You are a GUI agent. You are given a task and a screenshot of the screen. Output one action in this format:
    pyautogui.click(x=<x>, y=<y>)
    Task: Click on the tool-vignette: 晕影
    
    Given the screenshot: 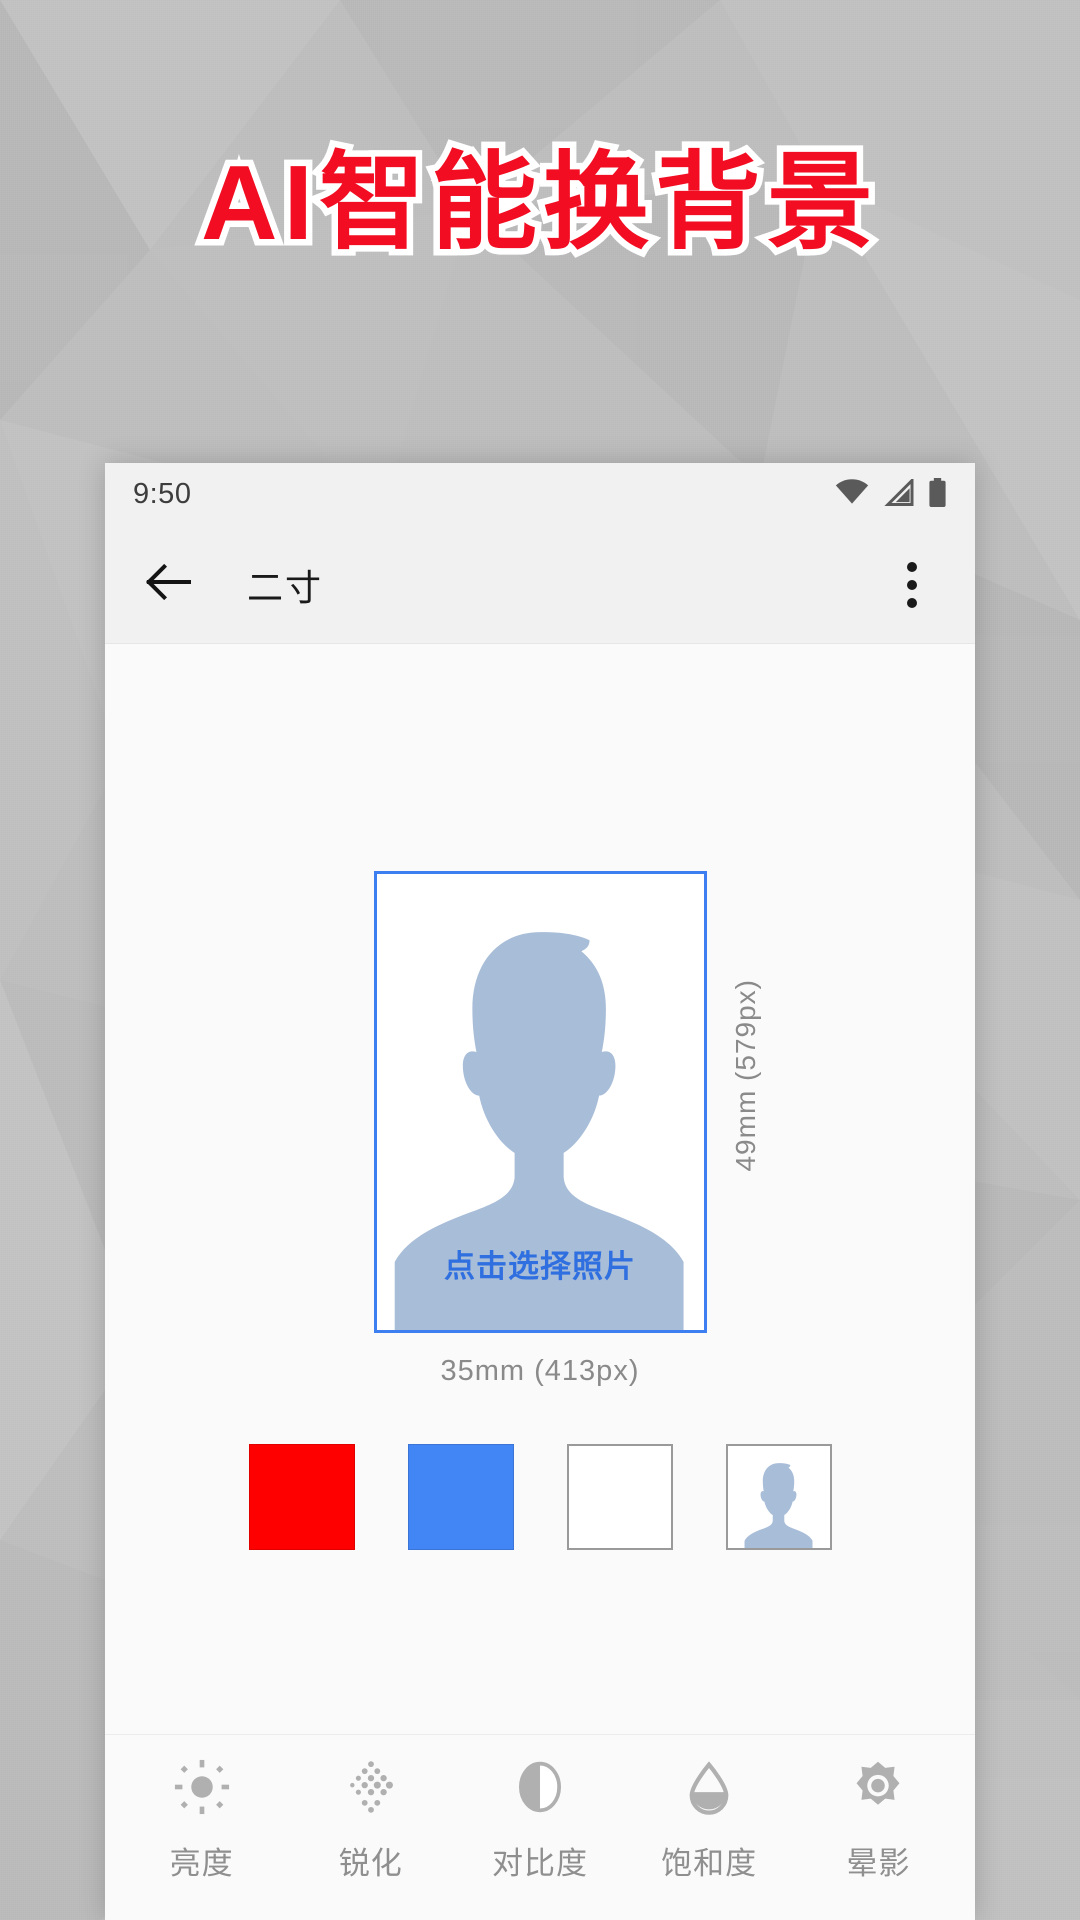 What is the action you would take?
    pyautogui.click(x=878, y=1820)
    